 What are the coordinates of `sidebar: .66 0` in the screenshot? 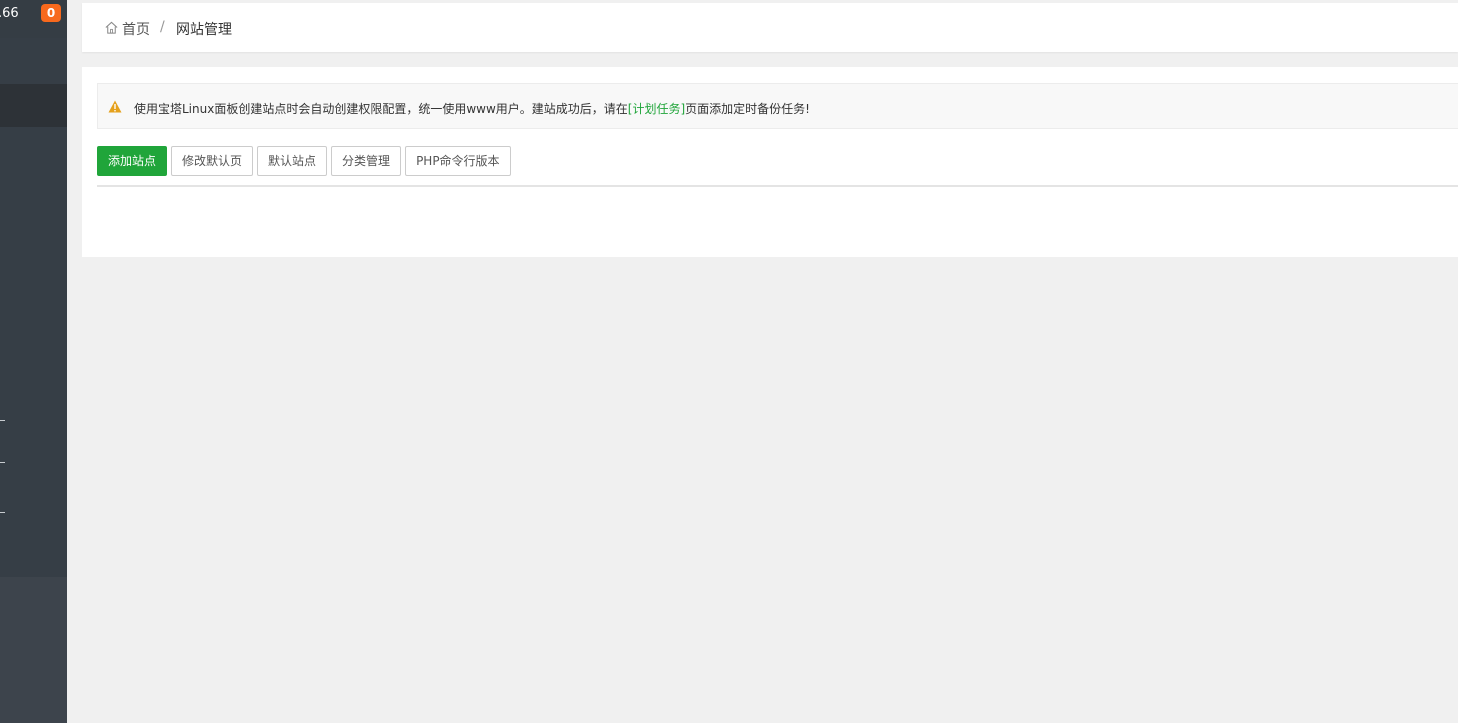 It's located at (33, 361).